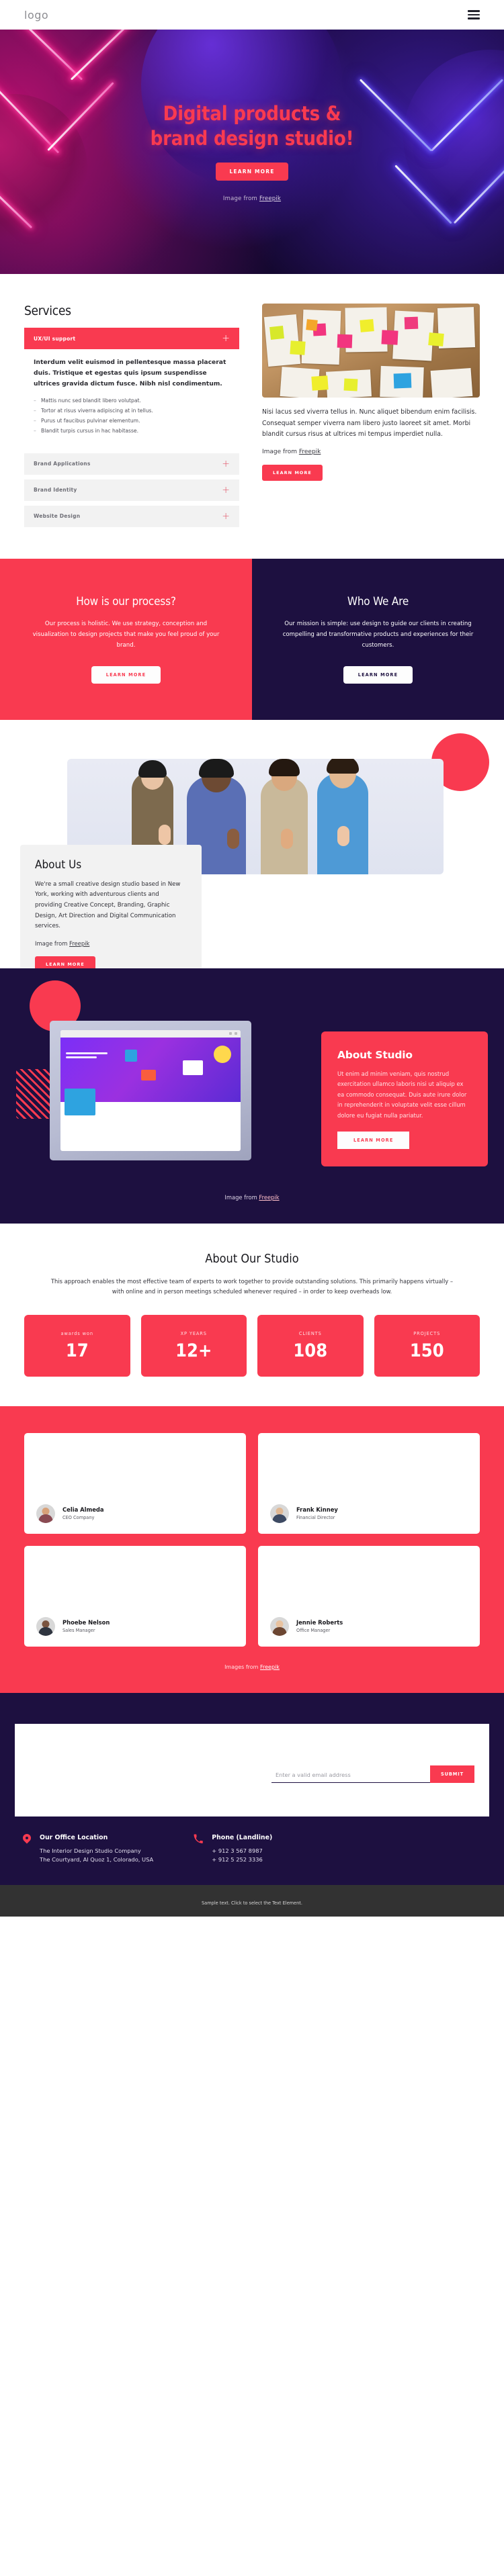  What do you see at coordinates (252, 1258) in the screenshot?
I see `stats-heading: About Our Studio` at bounding box center [252, 1258].